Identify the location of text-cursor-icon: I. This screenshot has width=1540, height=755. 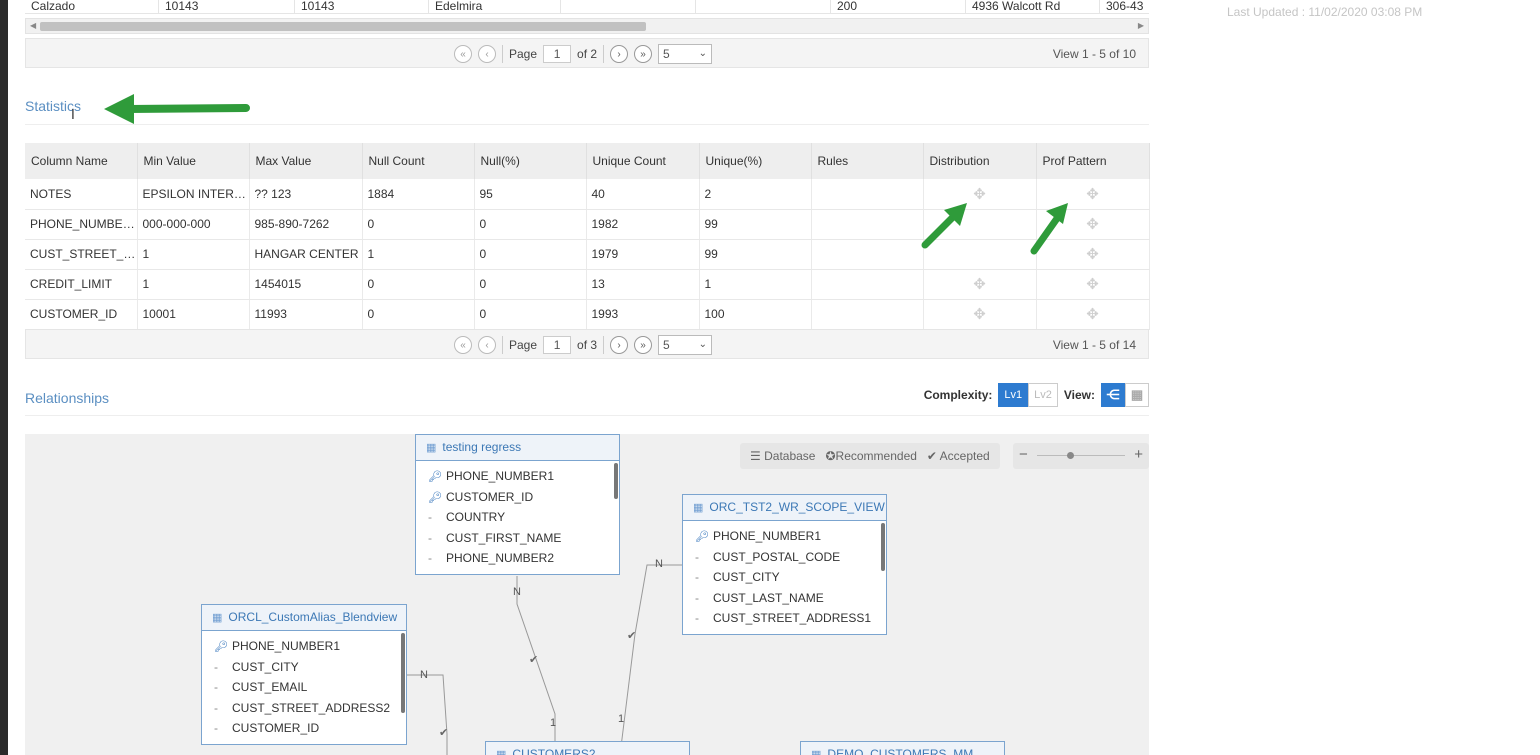
(73, 115).